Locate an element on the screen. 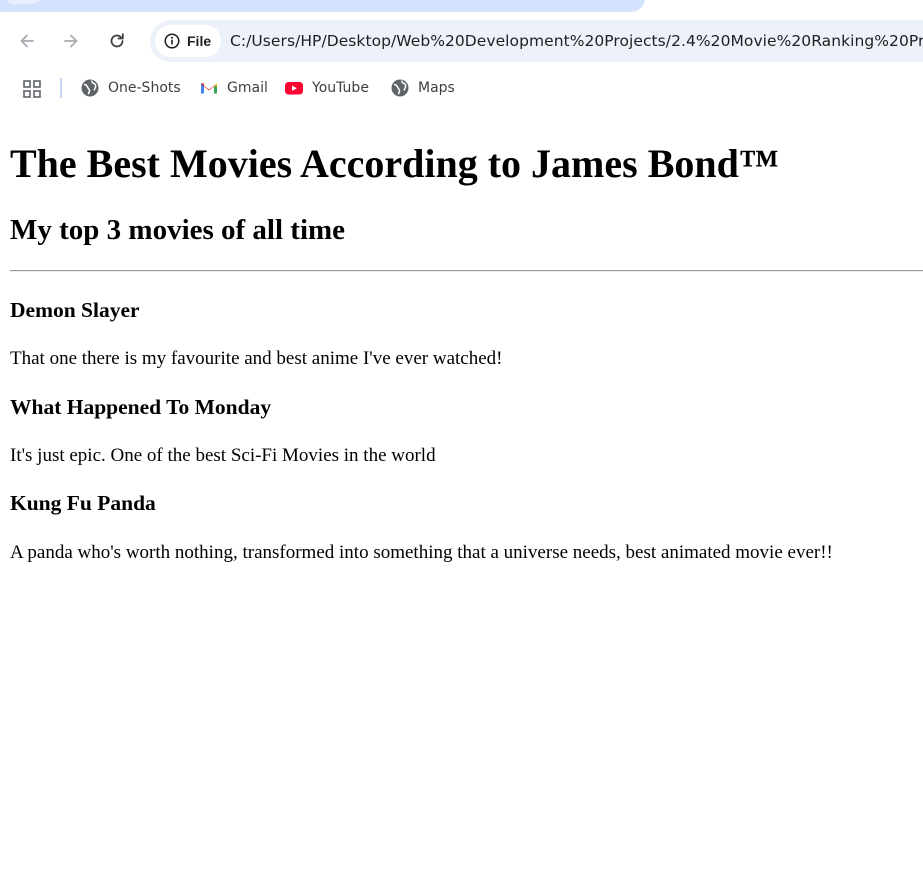 The width and height of the screenshot is (923, 875). forward-button is located at coordinates (71, 41).